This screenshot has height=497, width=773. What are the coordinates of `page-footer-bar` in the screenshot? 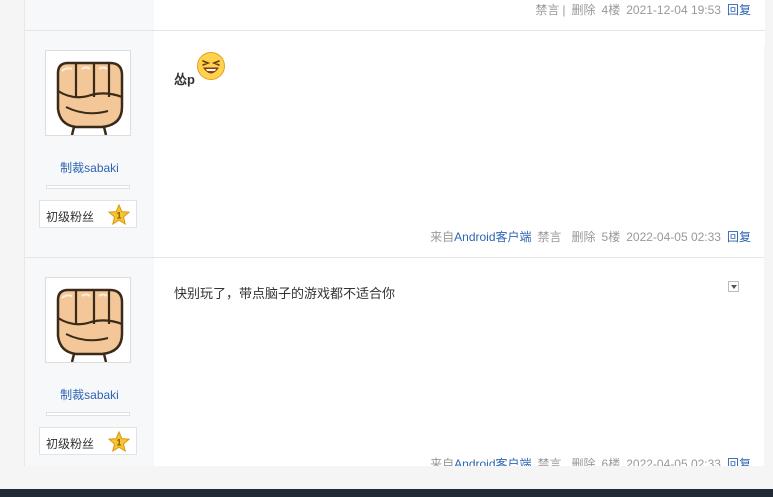 It's located at (386, 493).